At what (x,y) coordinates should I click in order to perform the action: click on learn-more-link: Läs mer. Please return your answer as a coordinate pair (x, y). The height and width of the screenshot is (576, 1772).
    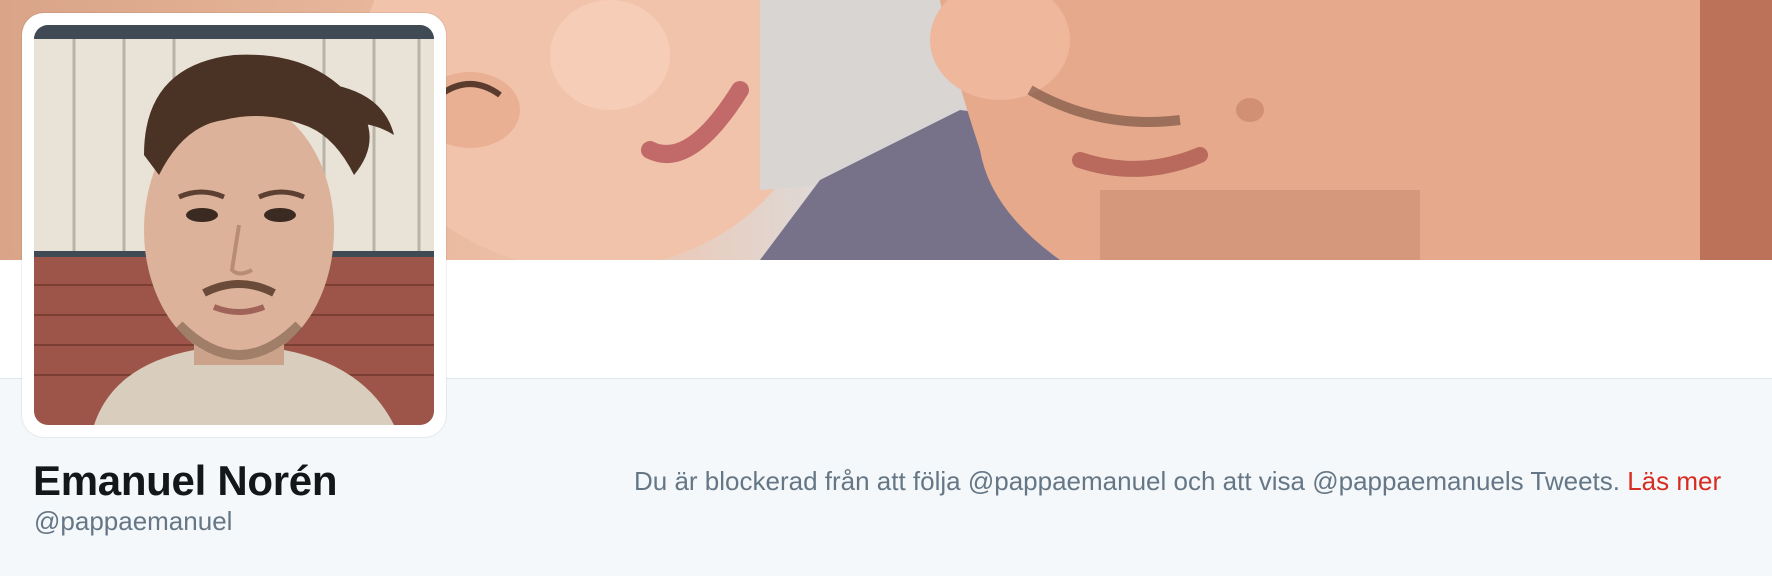
    Looking at the image, I should click on (1674, 481).